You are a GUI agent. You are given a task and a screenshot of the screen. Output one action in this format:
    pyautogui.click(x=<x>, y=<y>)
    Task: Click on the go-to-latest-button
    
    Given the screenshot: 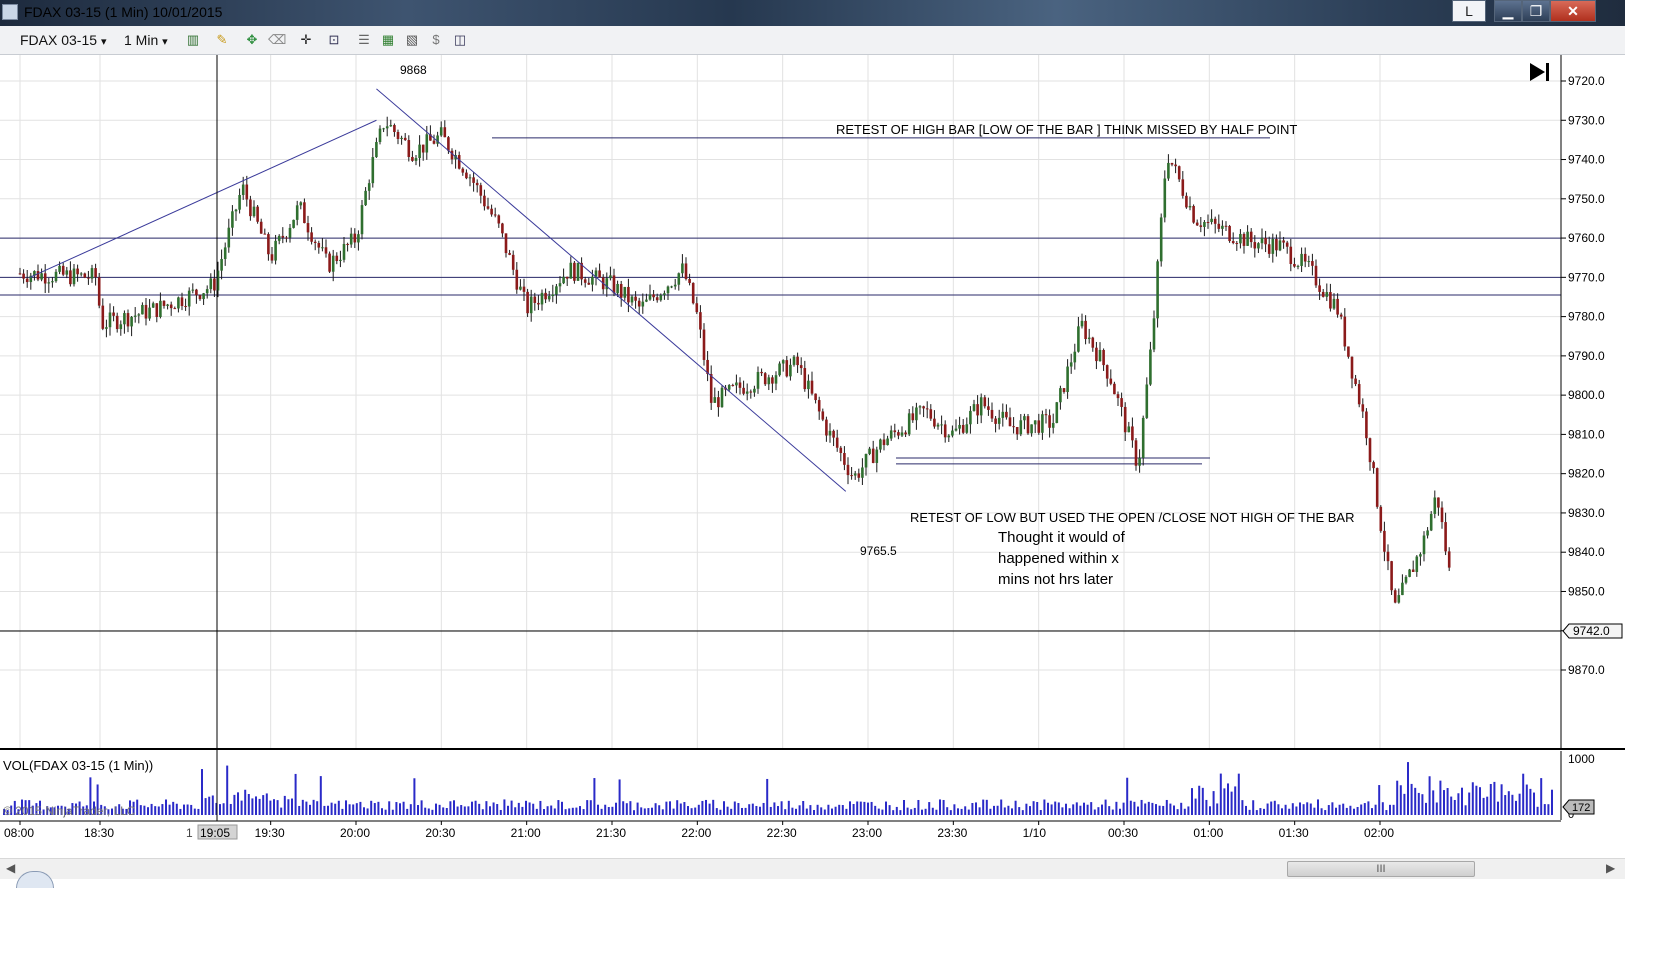 What is the action you would take?
    pyautogui.click(x=1539, y=72)
    